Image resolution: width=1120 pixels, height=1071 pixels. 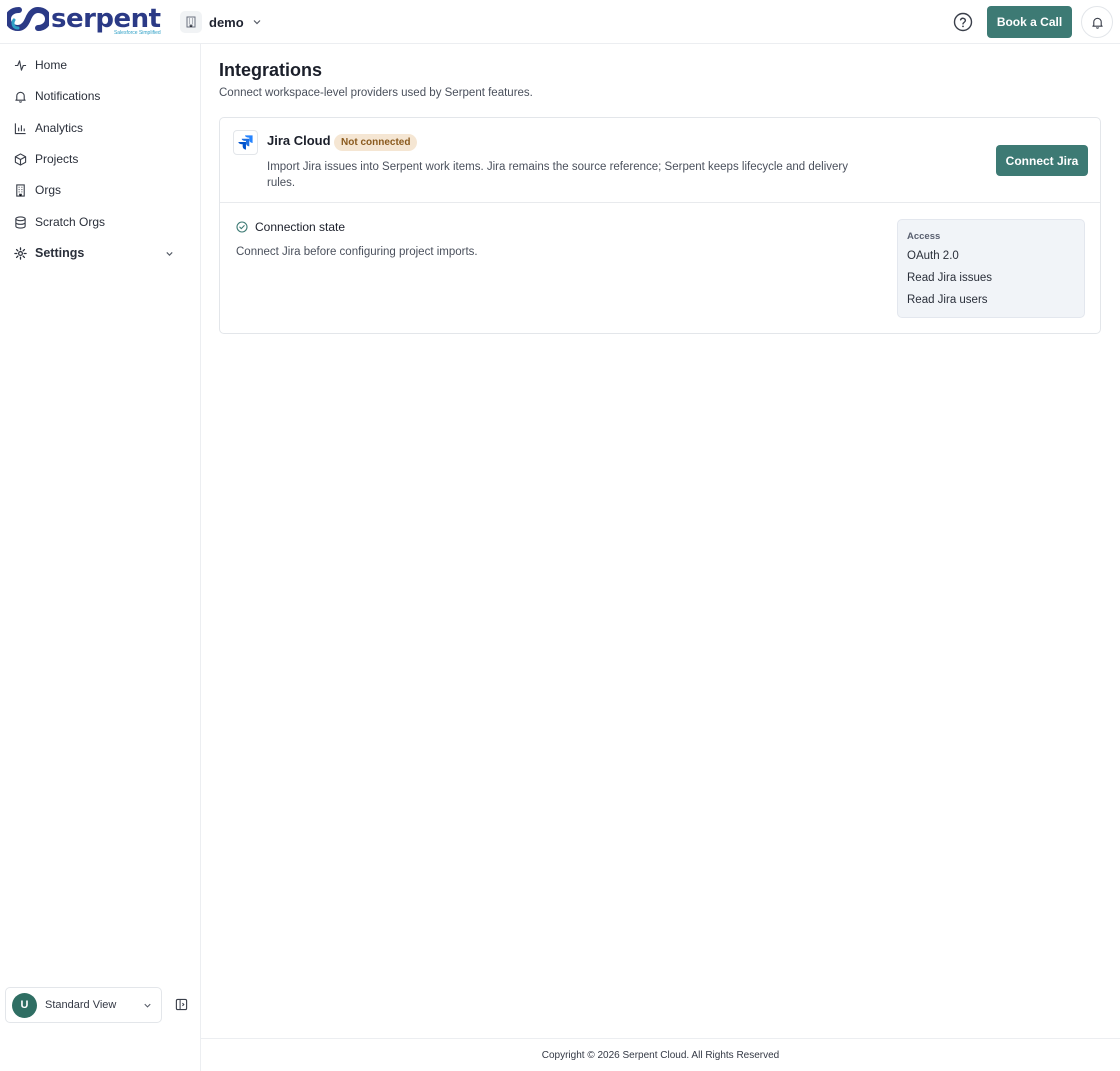 I want to click on view-switcher: U Standard View, so click(x=83, y=1005).